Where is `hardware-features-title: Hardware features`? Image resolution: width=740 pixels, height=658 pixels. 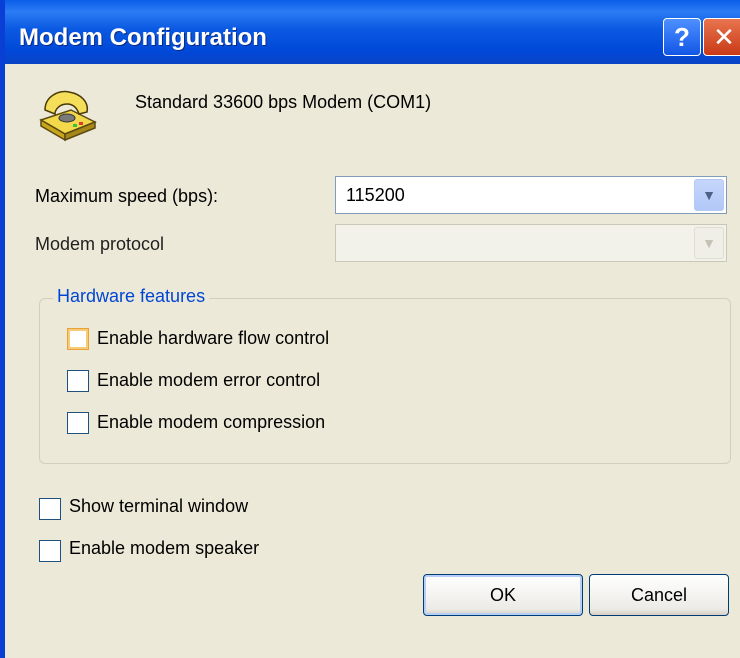 hardware-features-title: Hardware features is located at coordinates (131, 296).